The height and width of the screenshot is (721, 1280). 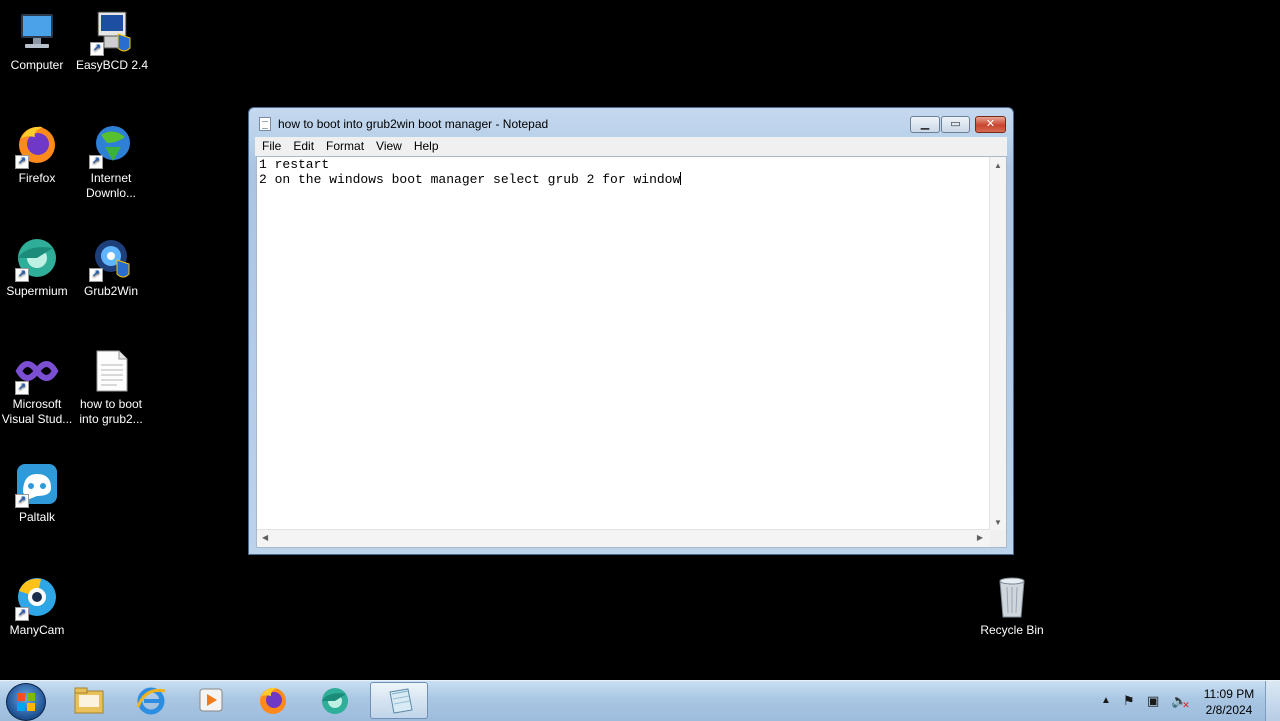 I want to click on desktop-icon-paltalk: ↗ Paltalk, so click(x=37, y=492).